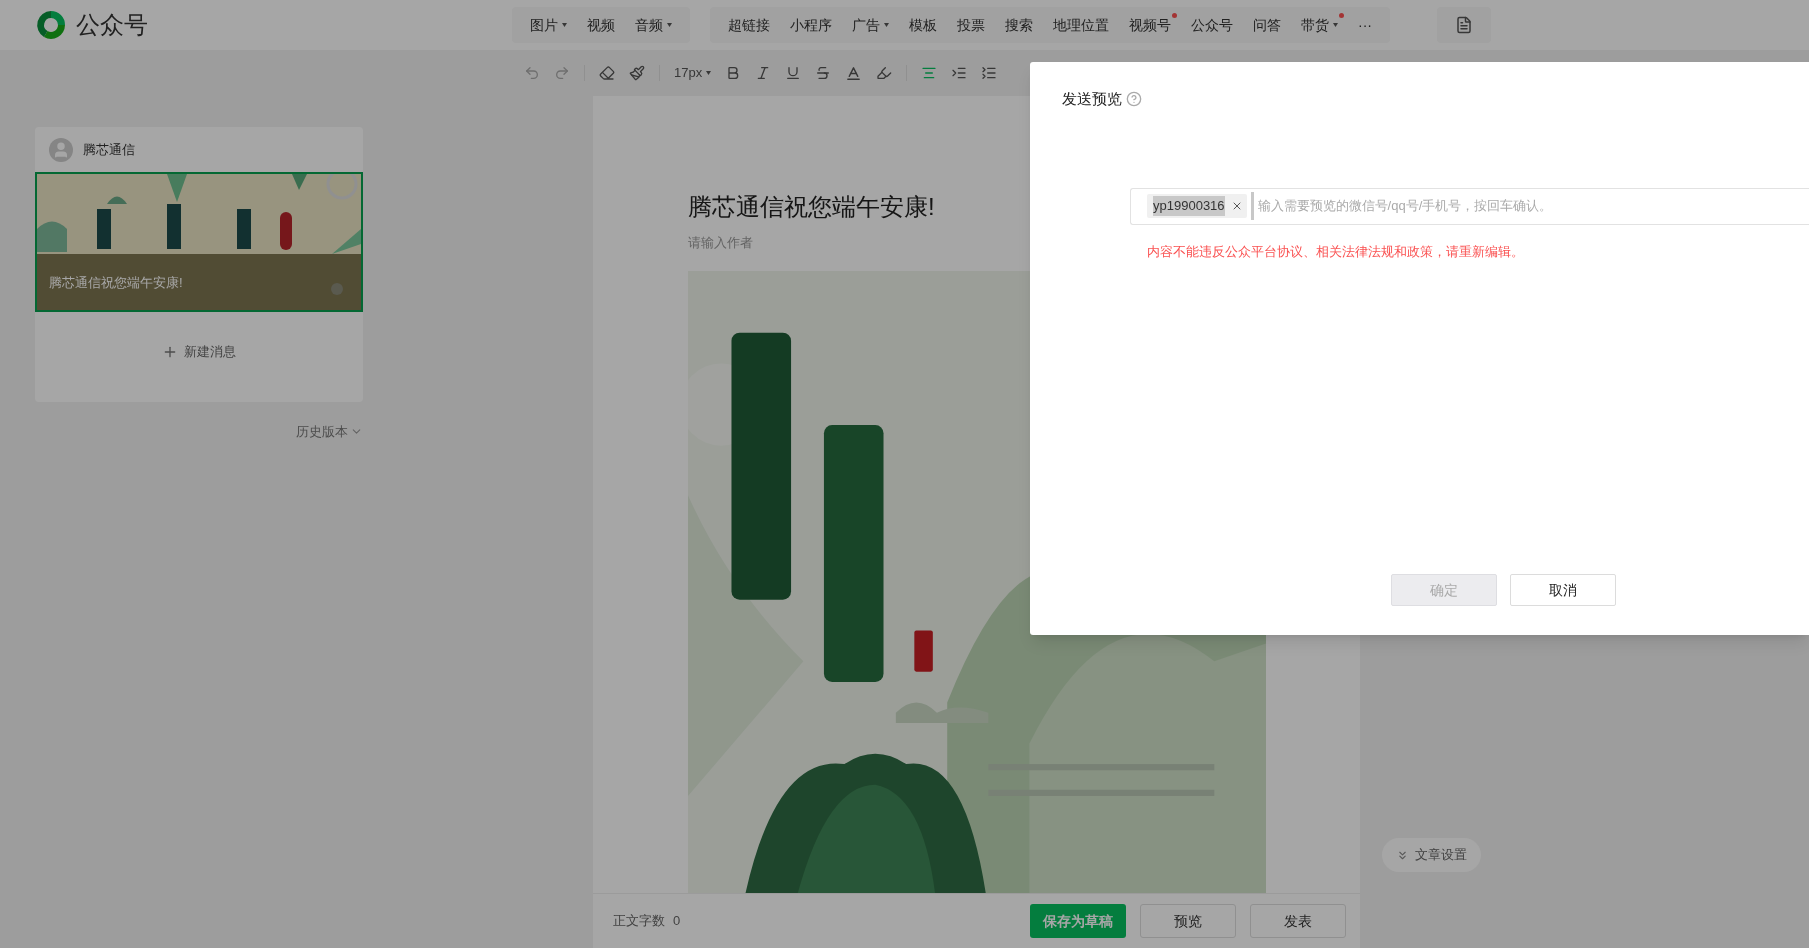 The width and height of the screenshot is (1809, 948). I want to click on insert-tool: 视频, so click(601, 25).